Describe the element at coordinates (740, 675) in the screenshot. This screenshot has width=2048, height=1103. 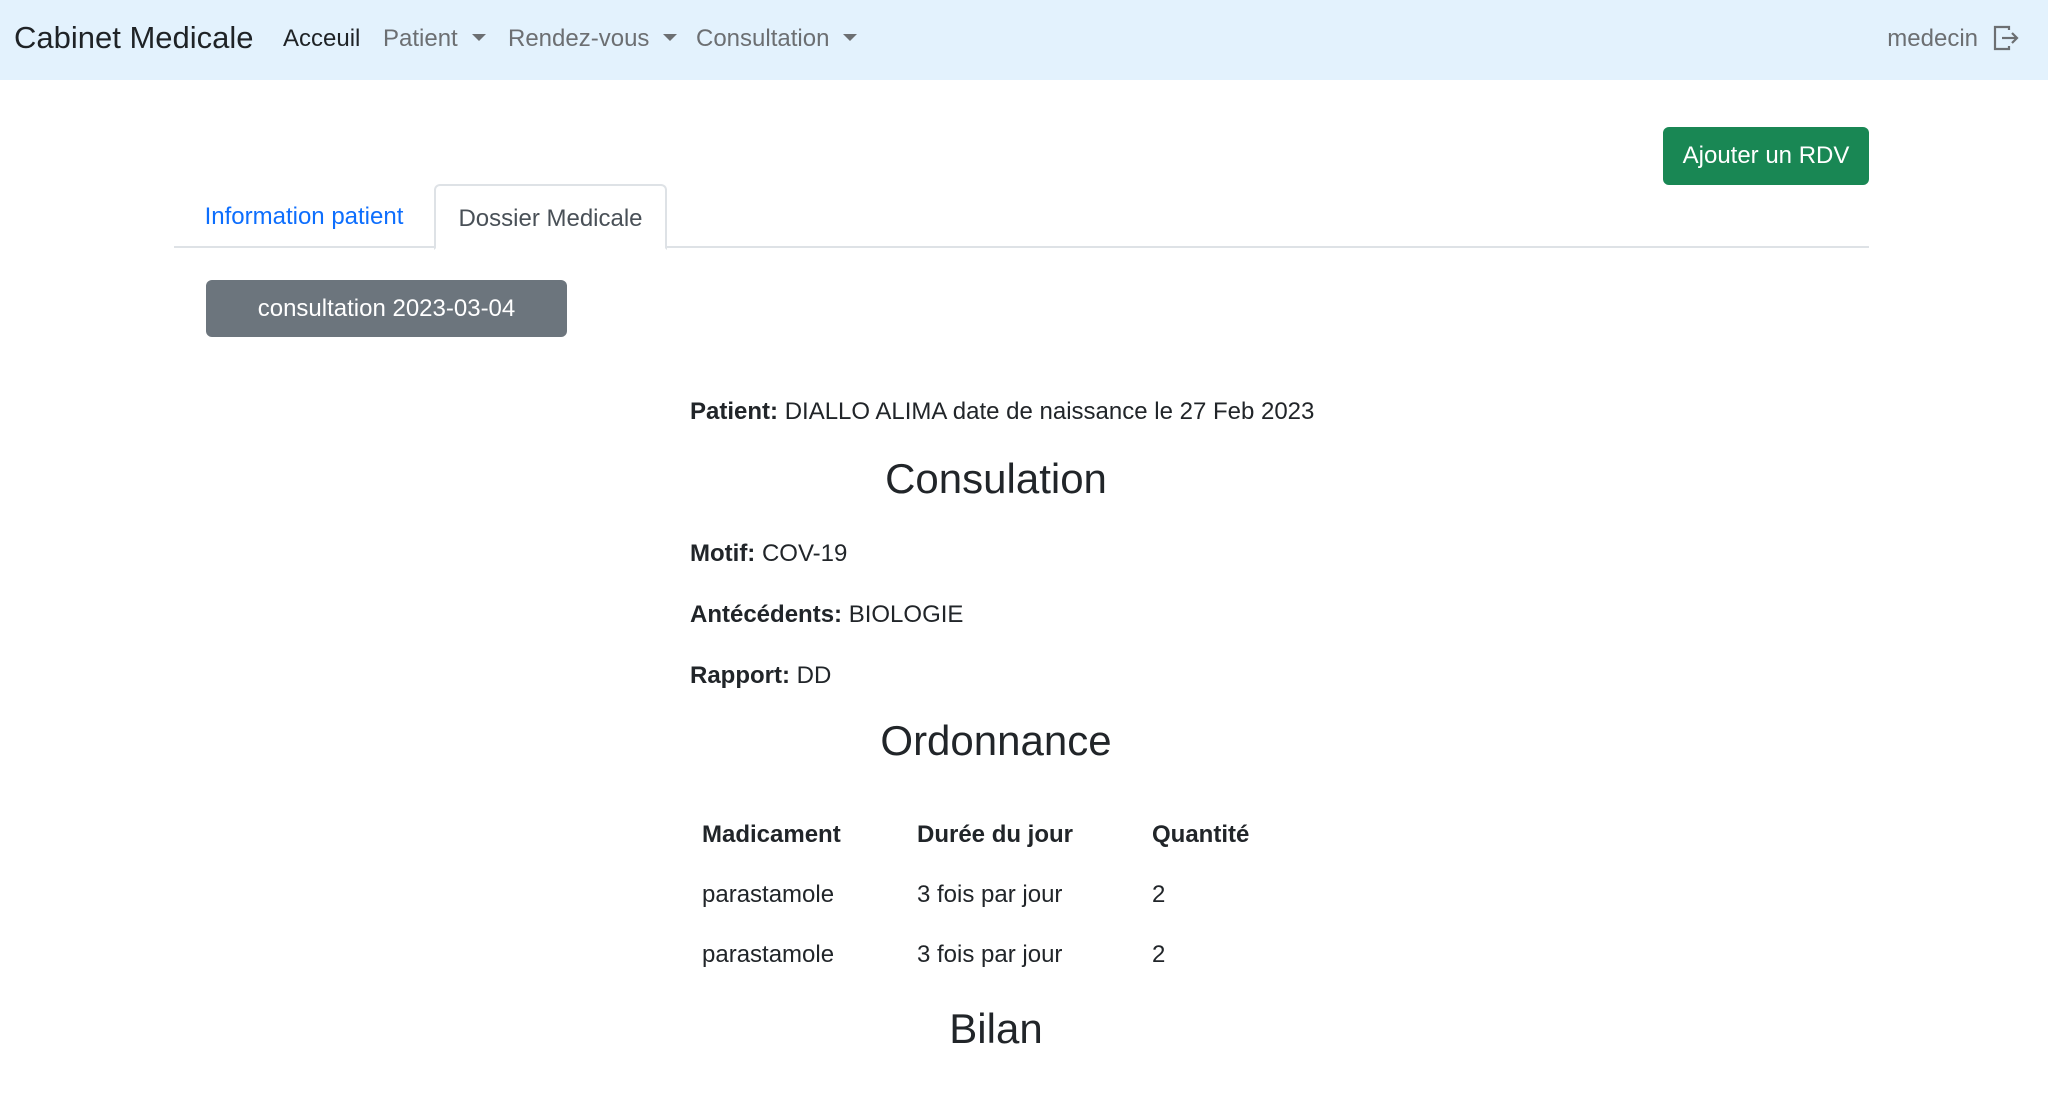
I see `rapport-label: Rapport:` at that location.